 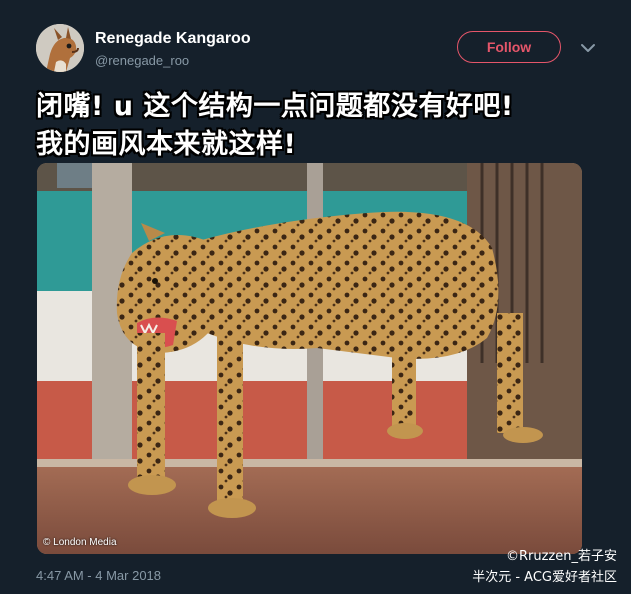 I want to click on tweet-text-line-1: 闭嘴! u 这个结构一点问题都没有好吧!, so click(x=275, y=106).